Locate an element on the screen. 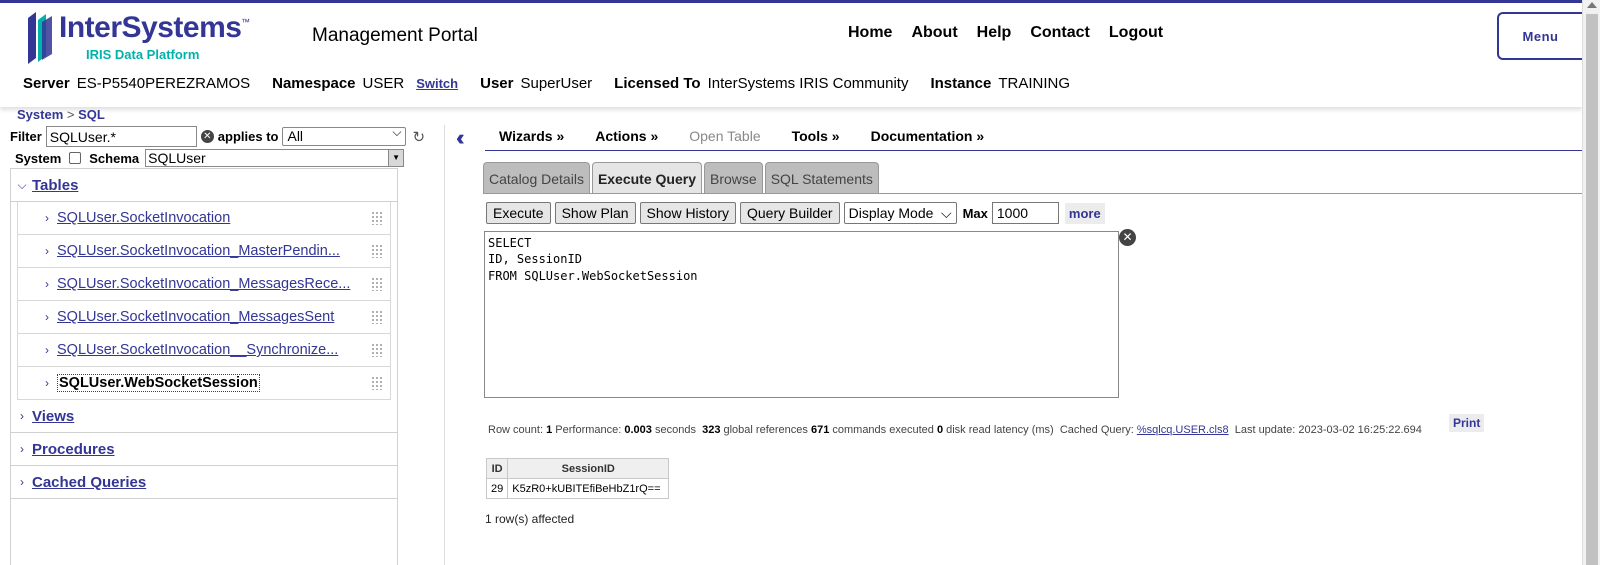 The width and height of the screenshot is (1600, 565). nav-about: About is located at coordinates (934, 33).